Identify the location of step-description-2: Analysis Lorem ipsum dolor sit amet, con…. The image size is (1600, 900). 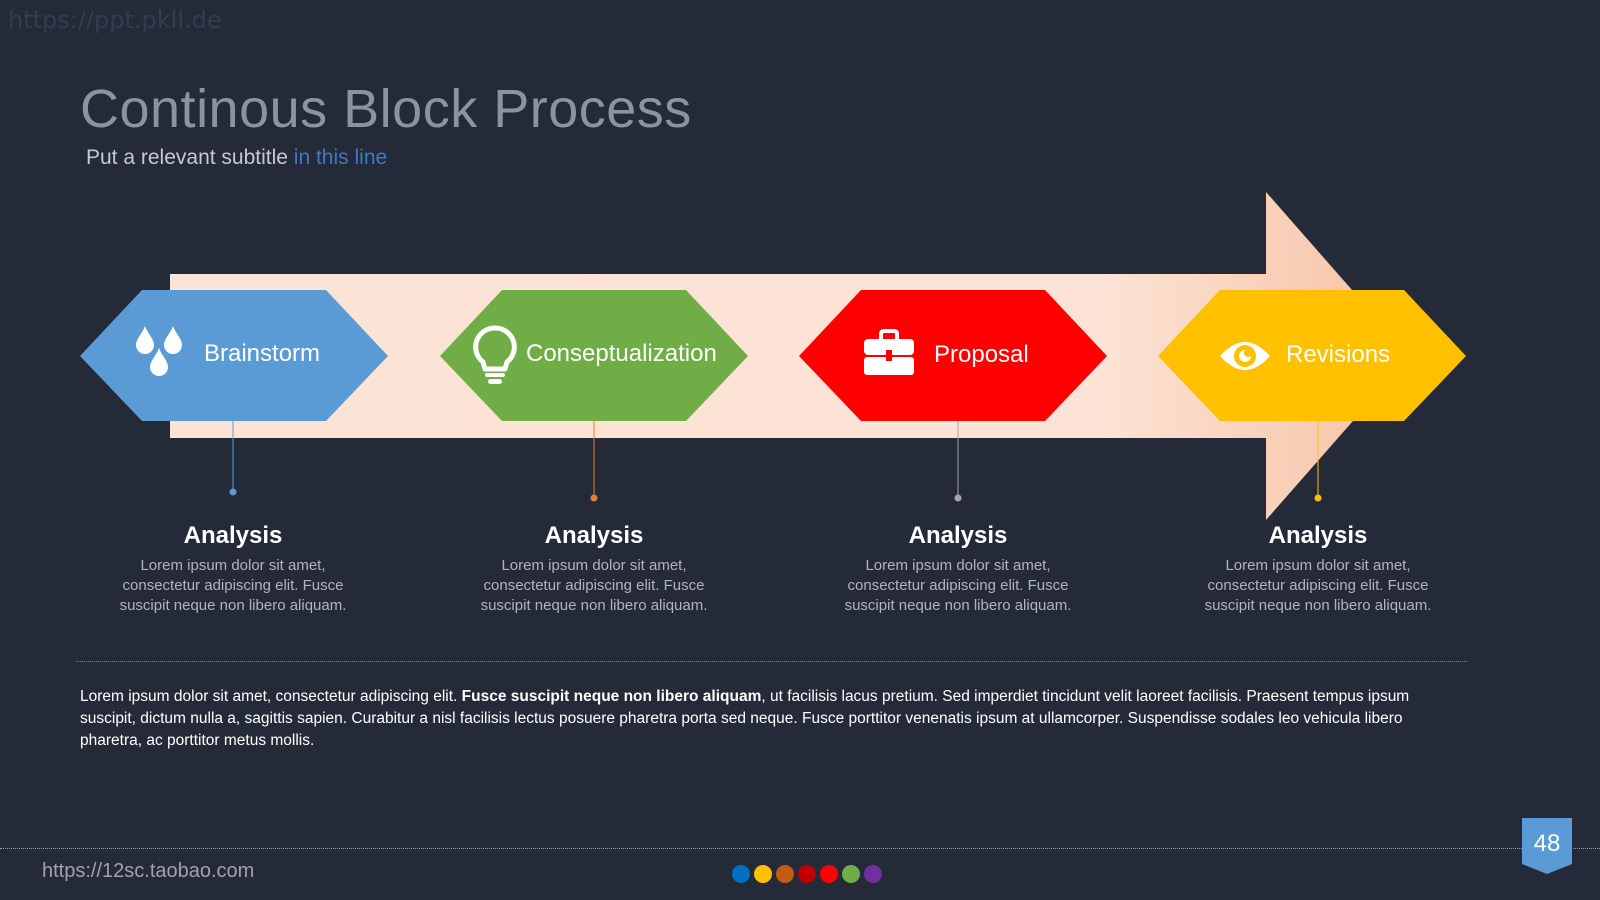
(594, 569).